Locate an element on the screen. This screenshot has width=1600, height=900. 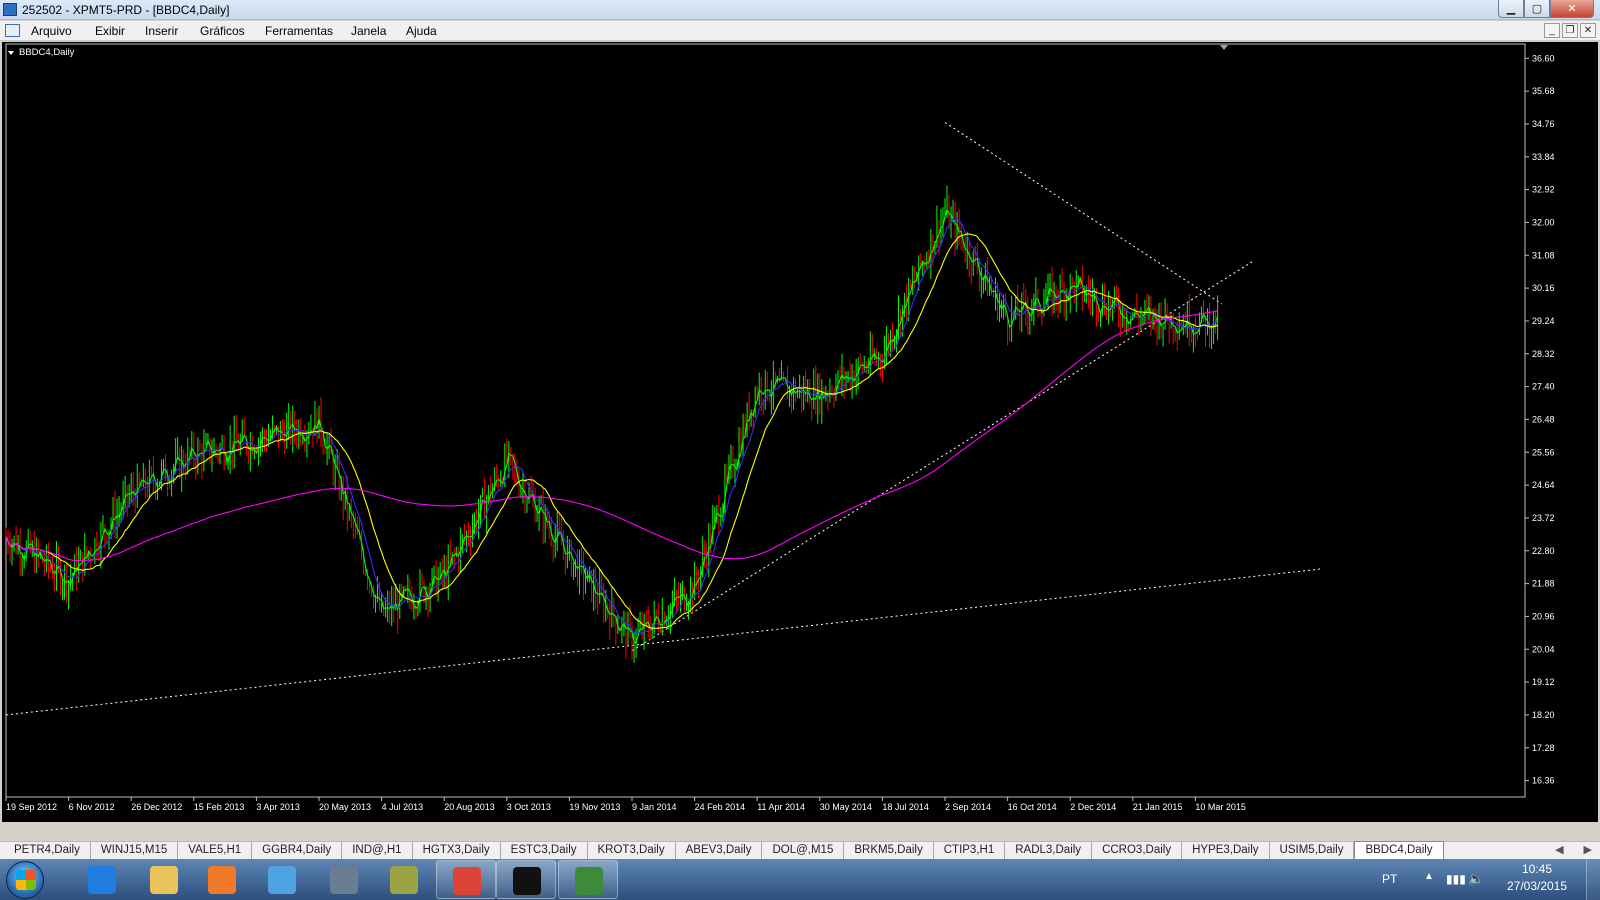
y-tick-label: 32.00 is located at coordinates (1543, 222).